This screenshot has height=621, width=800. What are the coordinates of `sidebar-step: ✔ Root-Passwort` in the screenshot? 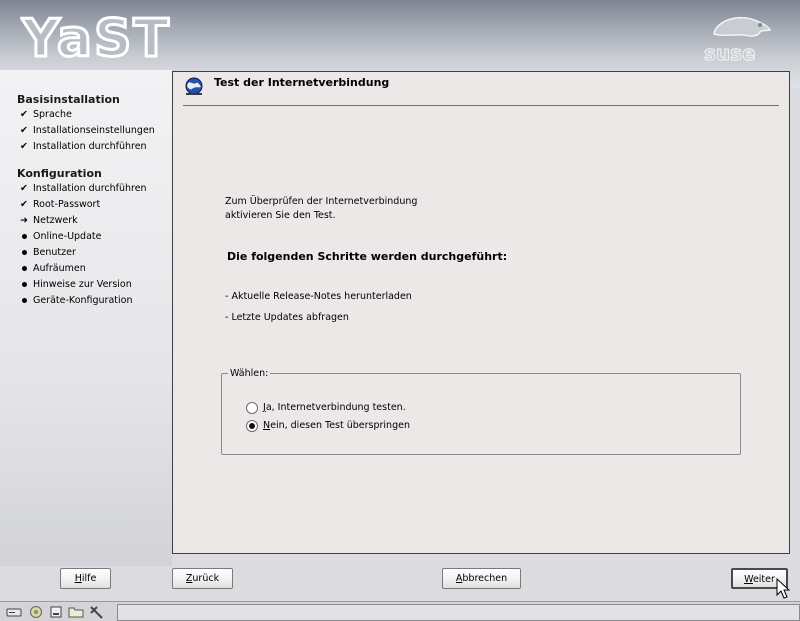 It's located at (59, 205).